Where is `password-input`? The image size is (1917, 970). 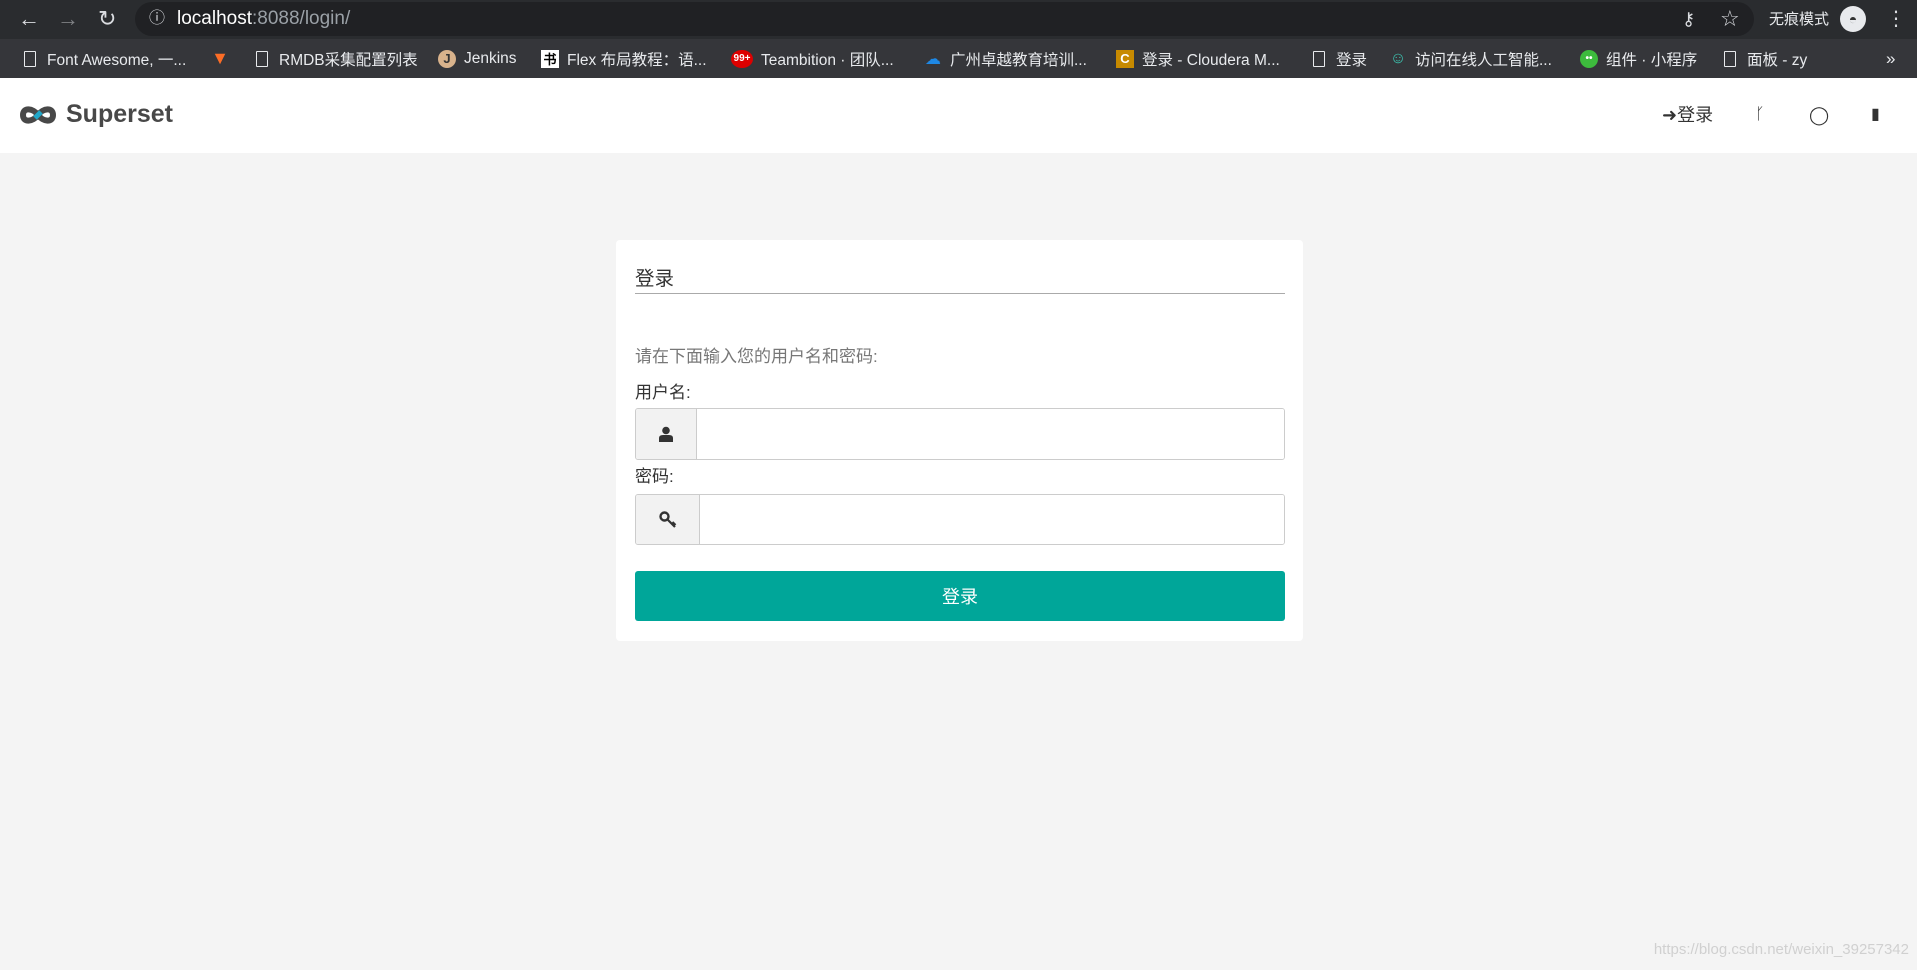
password-input is located at coordinates (992, 519).